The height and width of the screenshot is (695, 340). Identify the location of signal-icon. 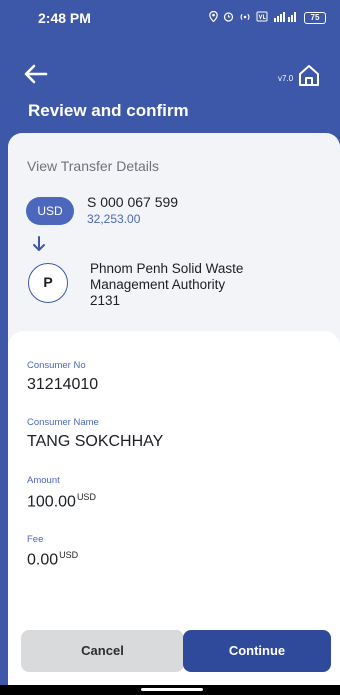
(286, 18).